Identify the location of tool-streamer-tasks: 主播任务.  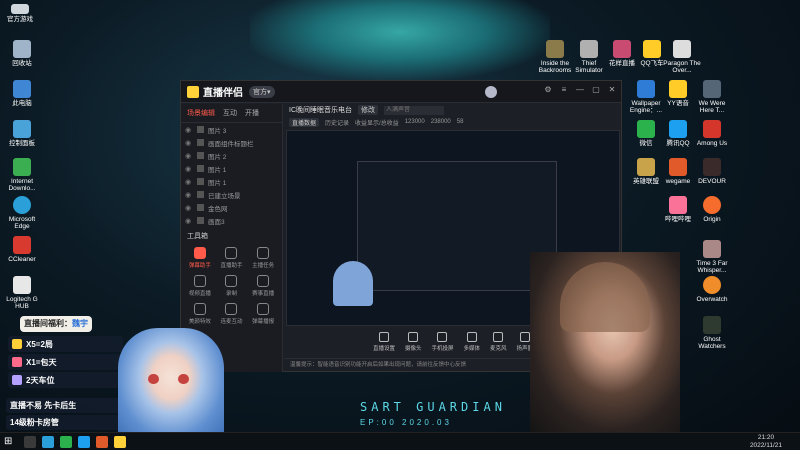
(263, 258).